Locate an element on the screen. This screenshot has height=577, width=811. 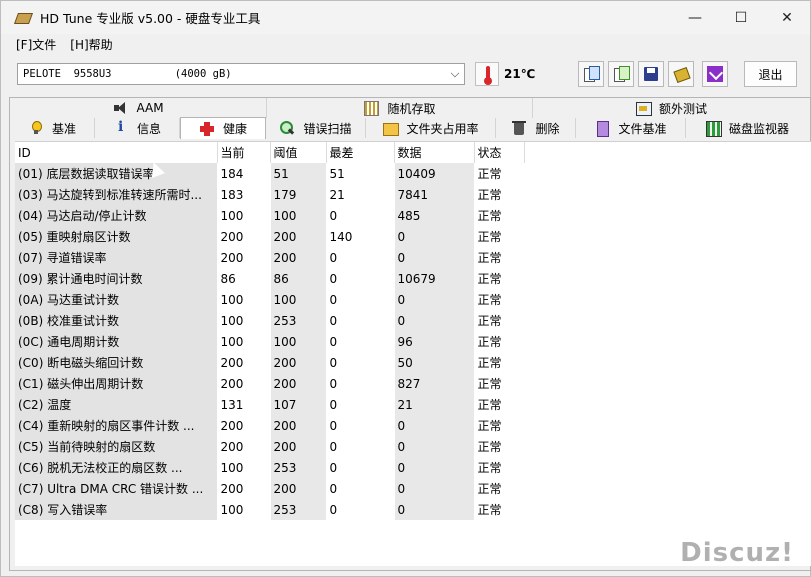
copy-text-button is located at coordinates (591, 74).